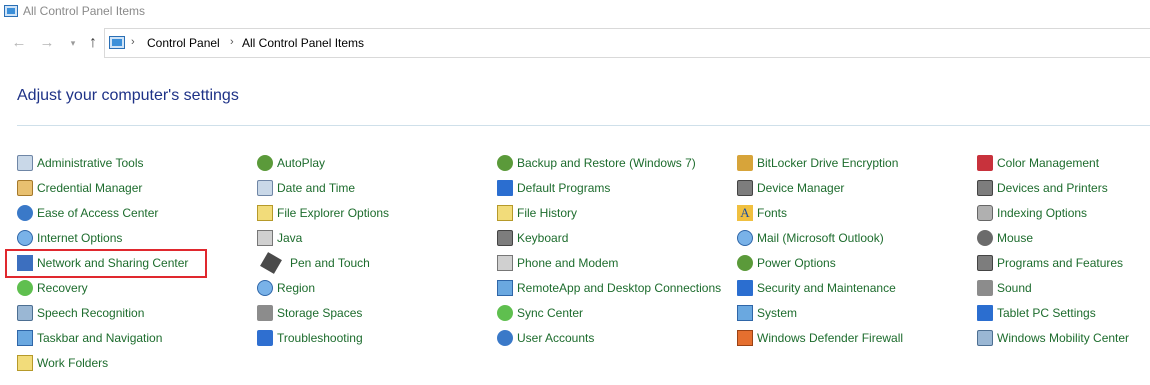 This screenshot has height=385, width=1150. Describe the element at coordinates (1063, 338) in the screenshot. I see `item-label: Windows Mobility Center` at that location.